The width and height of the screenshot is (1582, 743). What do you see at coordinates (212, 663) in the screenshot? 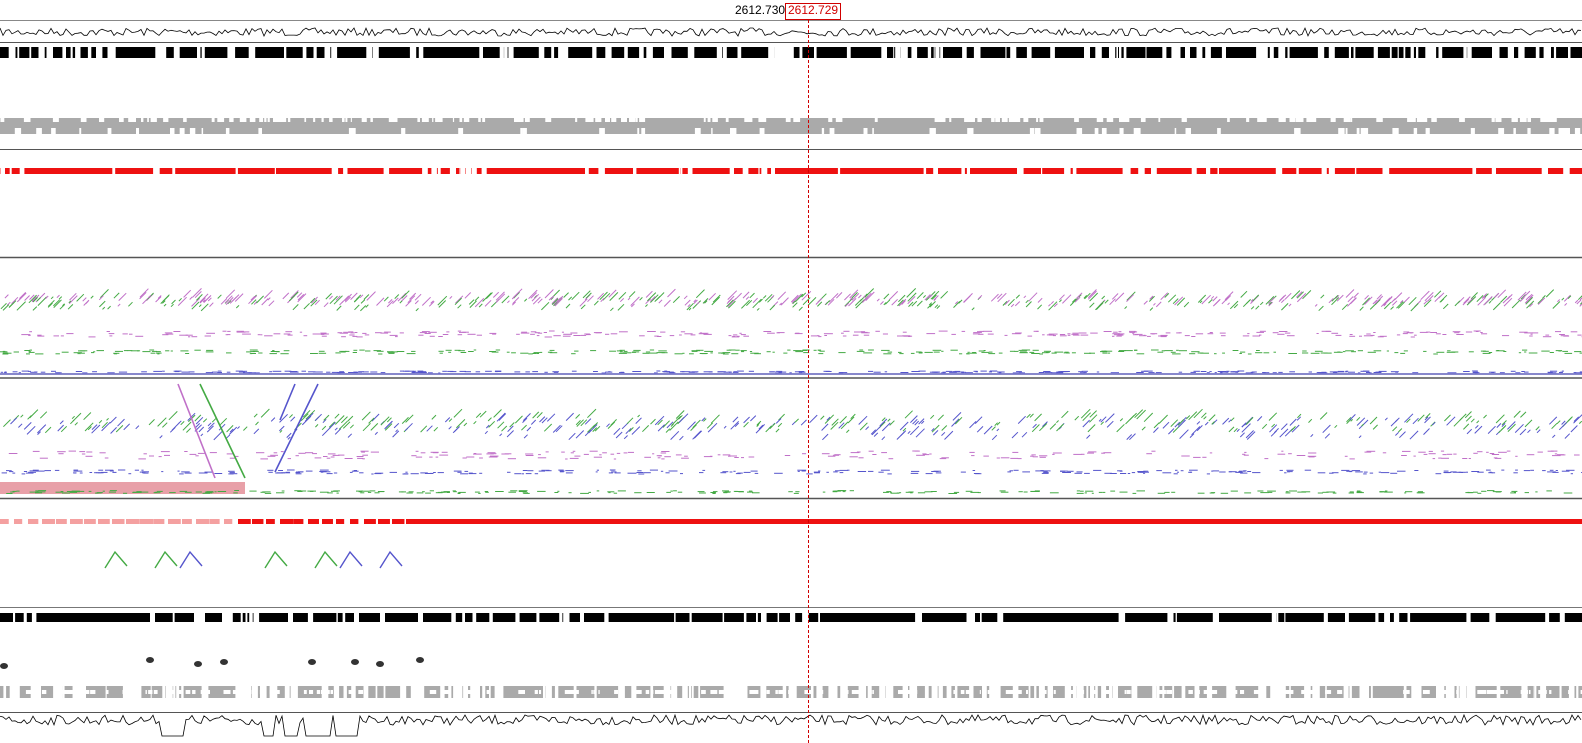
I see `small-dot-features` at bounding box center [212, 663].